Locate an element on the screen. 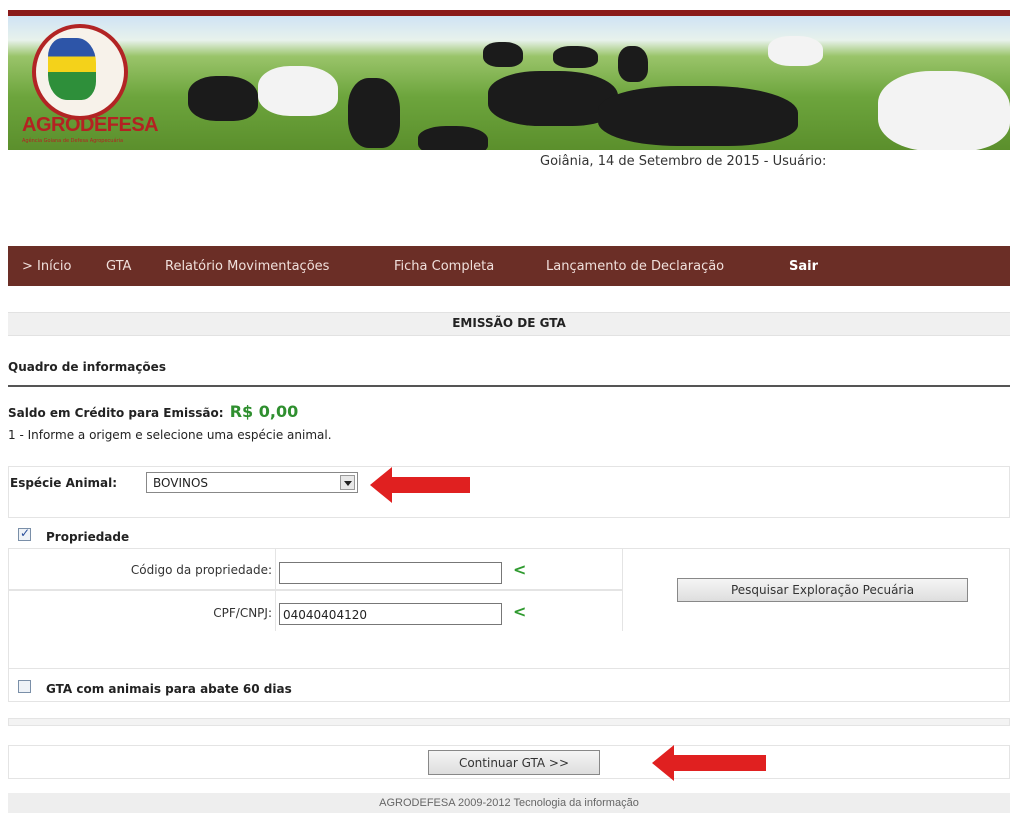 This screenshot has width=1010, height=813. goias-map-icon is located at coordinates (72, 69).